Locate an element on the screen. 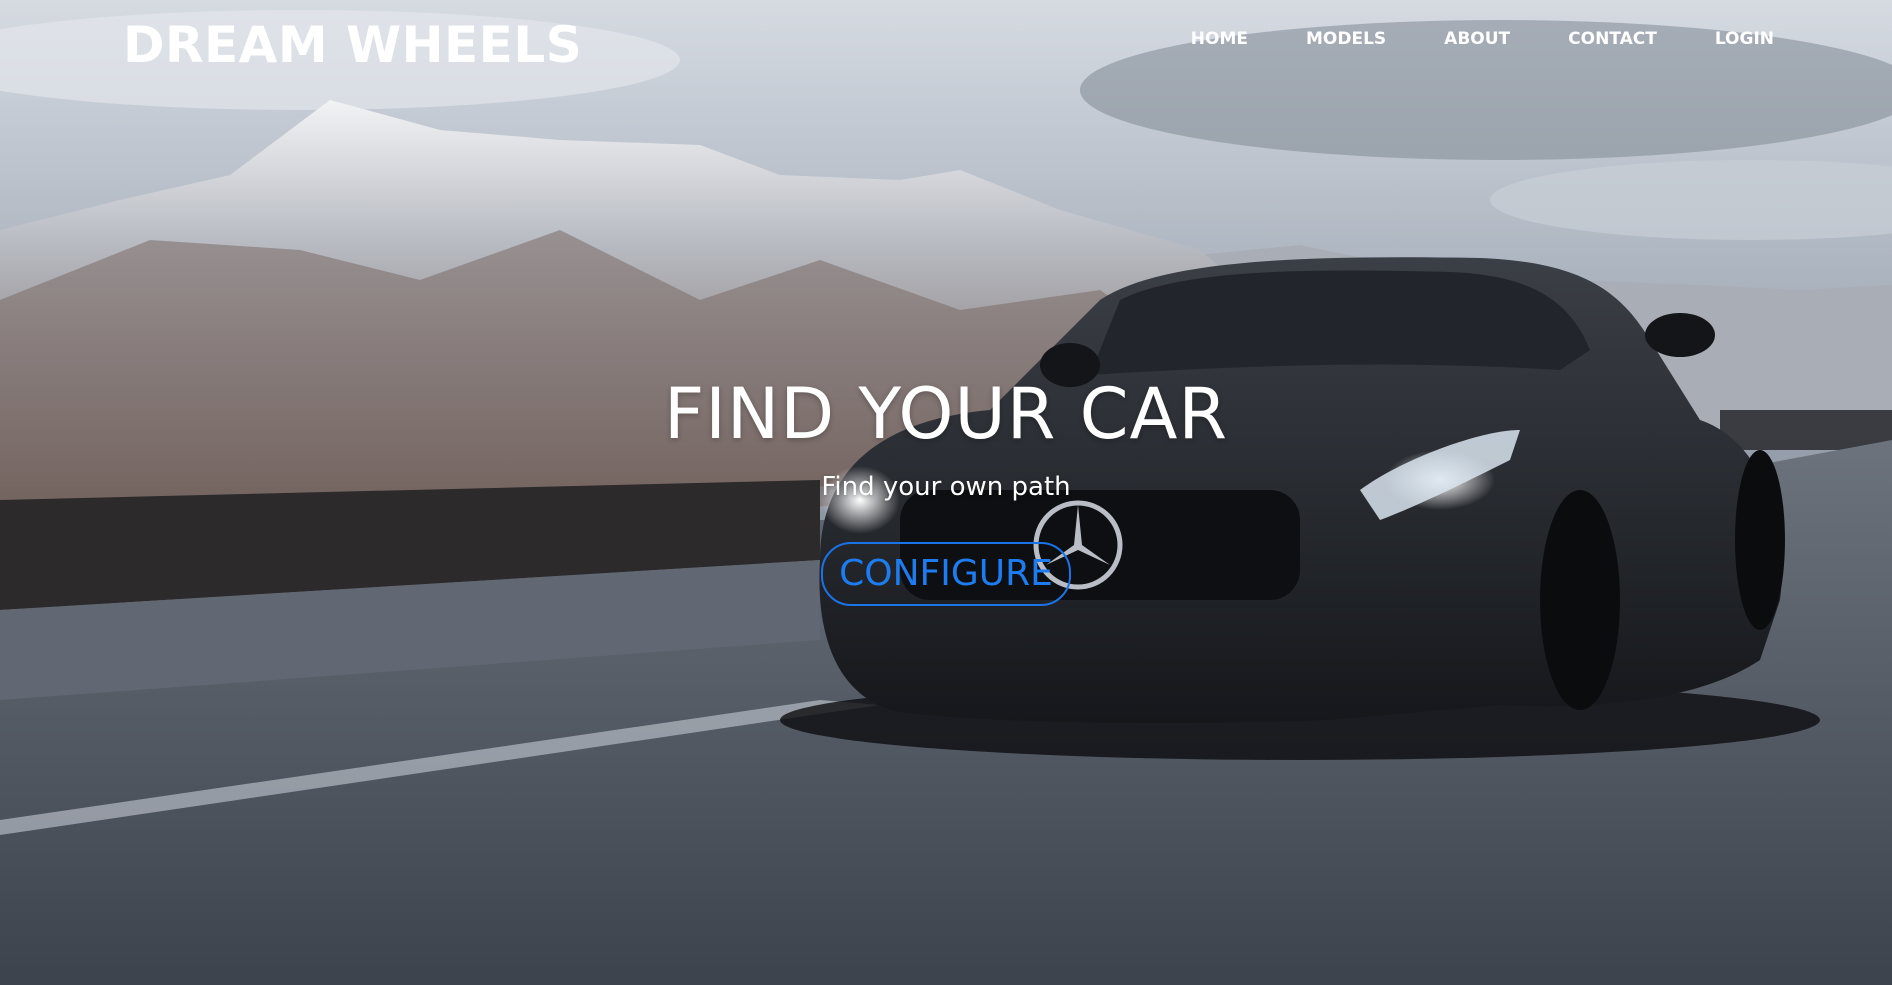  main-nav: HOME MODELS ABOUT CONTACT LOGIN is located at coordinates (1482, 39).